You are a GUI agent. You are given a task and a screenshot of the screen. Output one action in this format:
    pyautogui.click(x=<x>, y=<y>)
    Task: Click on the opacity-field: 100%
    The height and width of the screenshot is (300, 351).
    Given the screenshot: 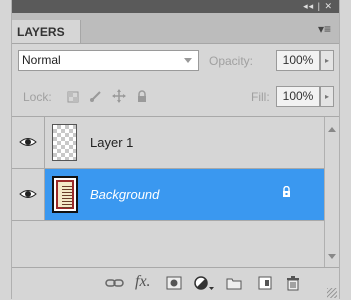 What is the action you would take?
    pyautogui.click(x=298, y=60)
    